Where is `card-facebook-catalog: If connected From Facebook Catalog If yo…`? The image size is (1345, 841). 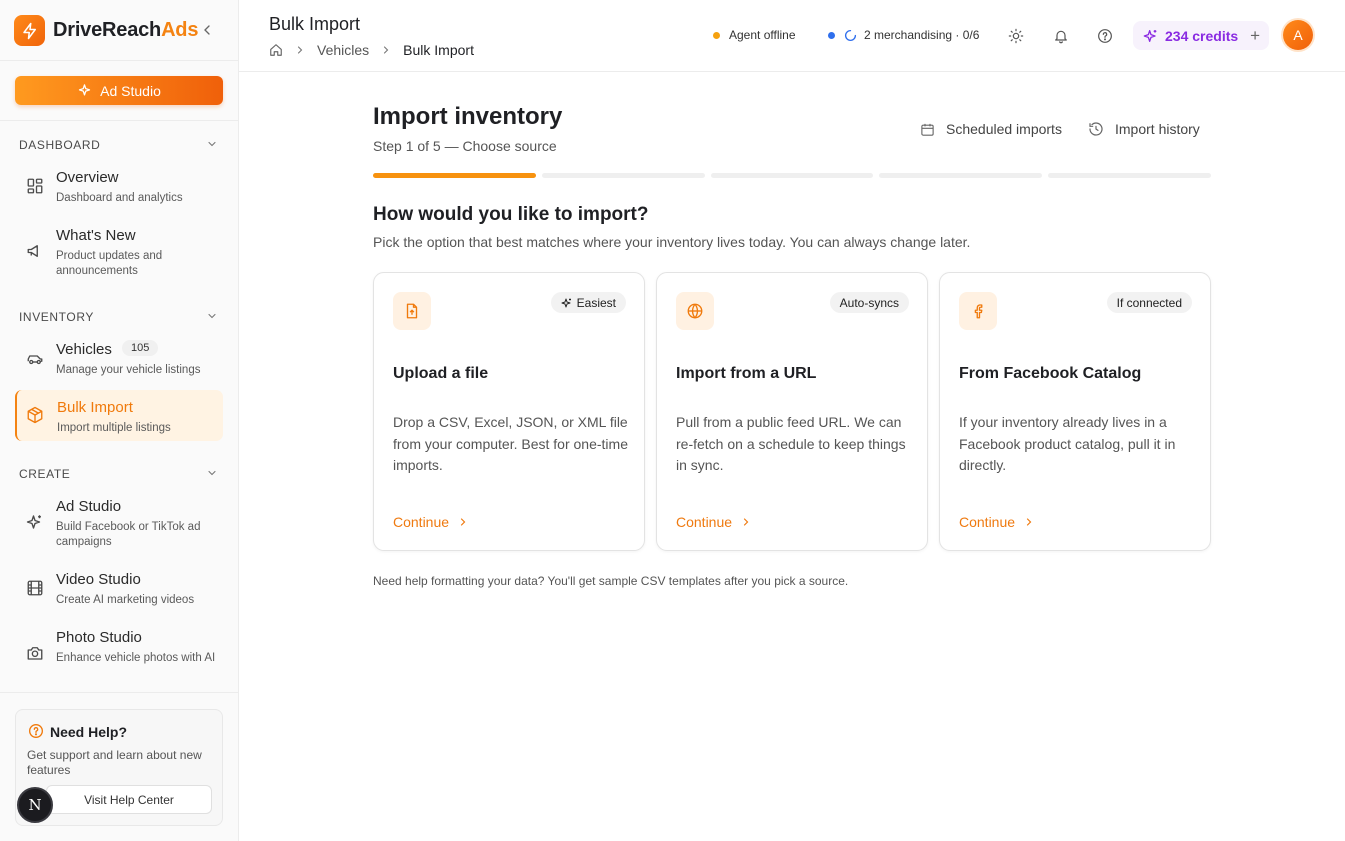
card-facebook-catalog: If connected From Facebook Catalog If yo… is located at coordinates (1075, 411).